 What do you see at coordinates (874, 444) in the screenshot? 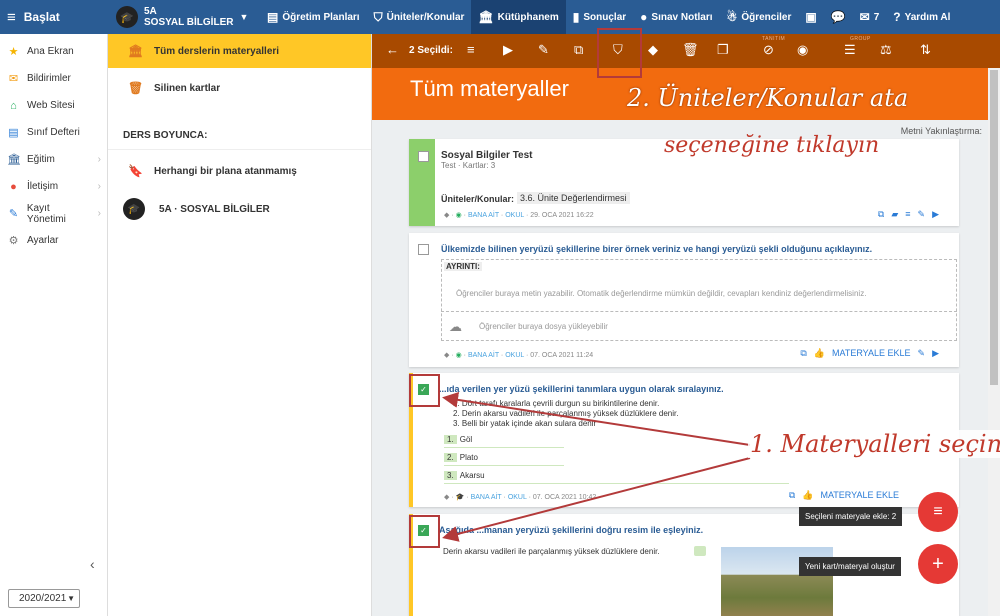
I see `annotation-step-1: 1. Materyalleri seçin` at bounding box center [874, 444].